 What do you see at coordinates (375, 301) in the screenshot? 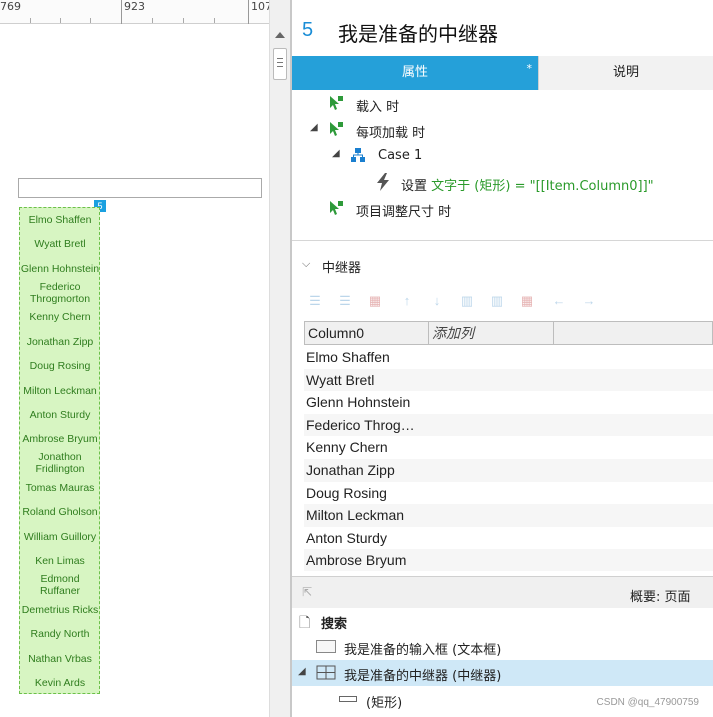
I see `delete-row-icon: ▦` at bounding box center [375, 301].